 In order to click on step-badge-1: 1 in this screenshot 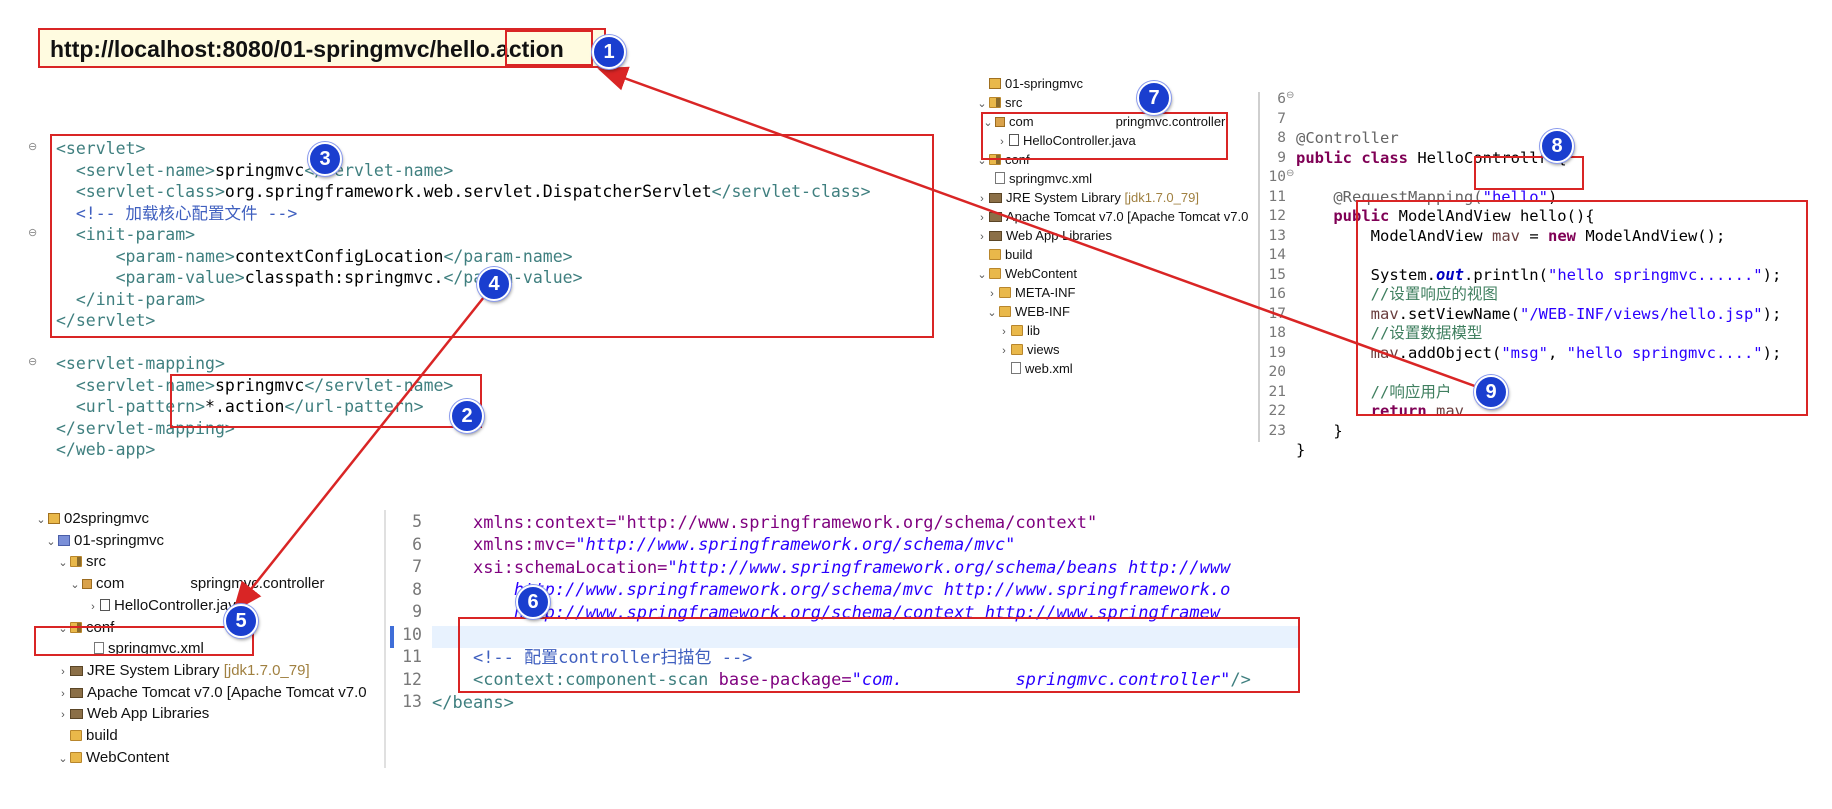, I will do `click(609, 52)`.